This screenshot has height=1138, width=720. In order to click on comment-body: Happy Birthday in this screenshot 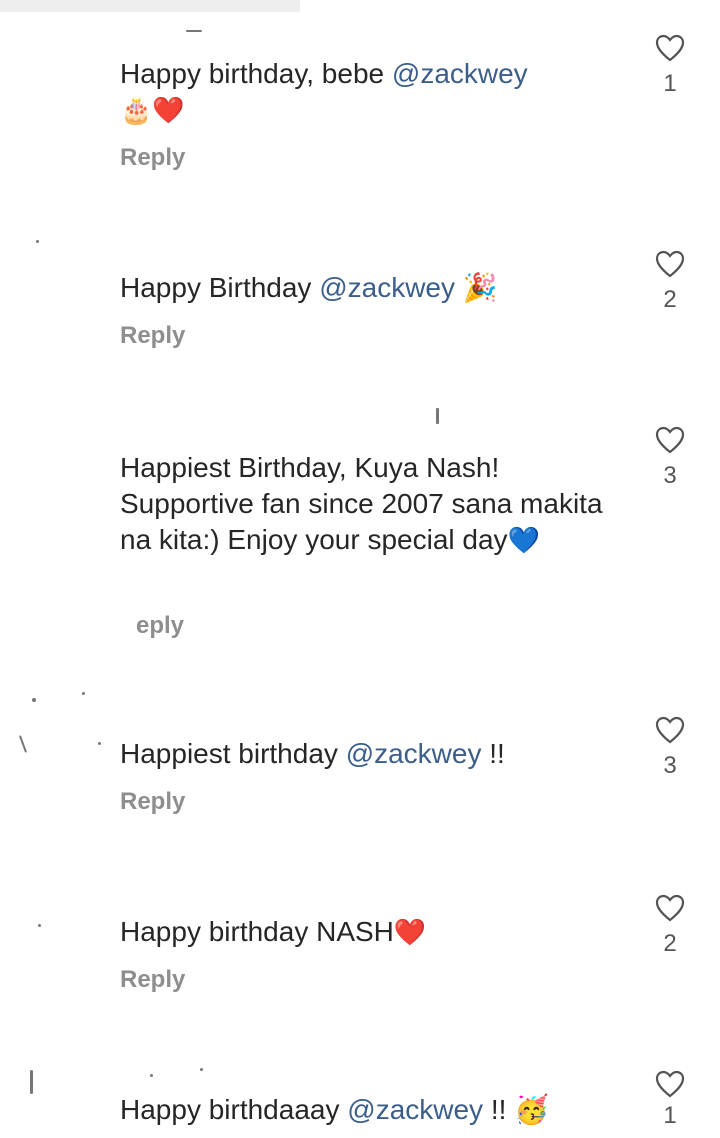, I will do `click(220, 287)`.